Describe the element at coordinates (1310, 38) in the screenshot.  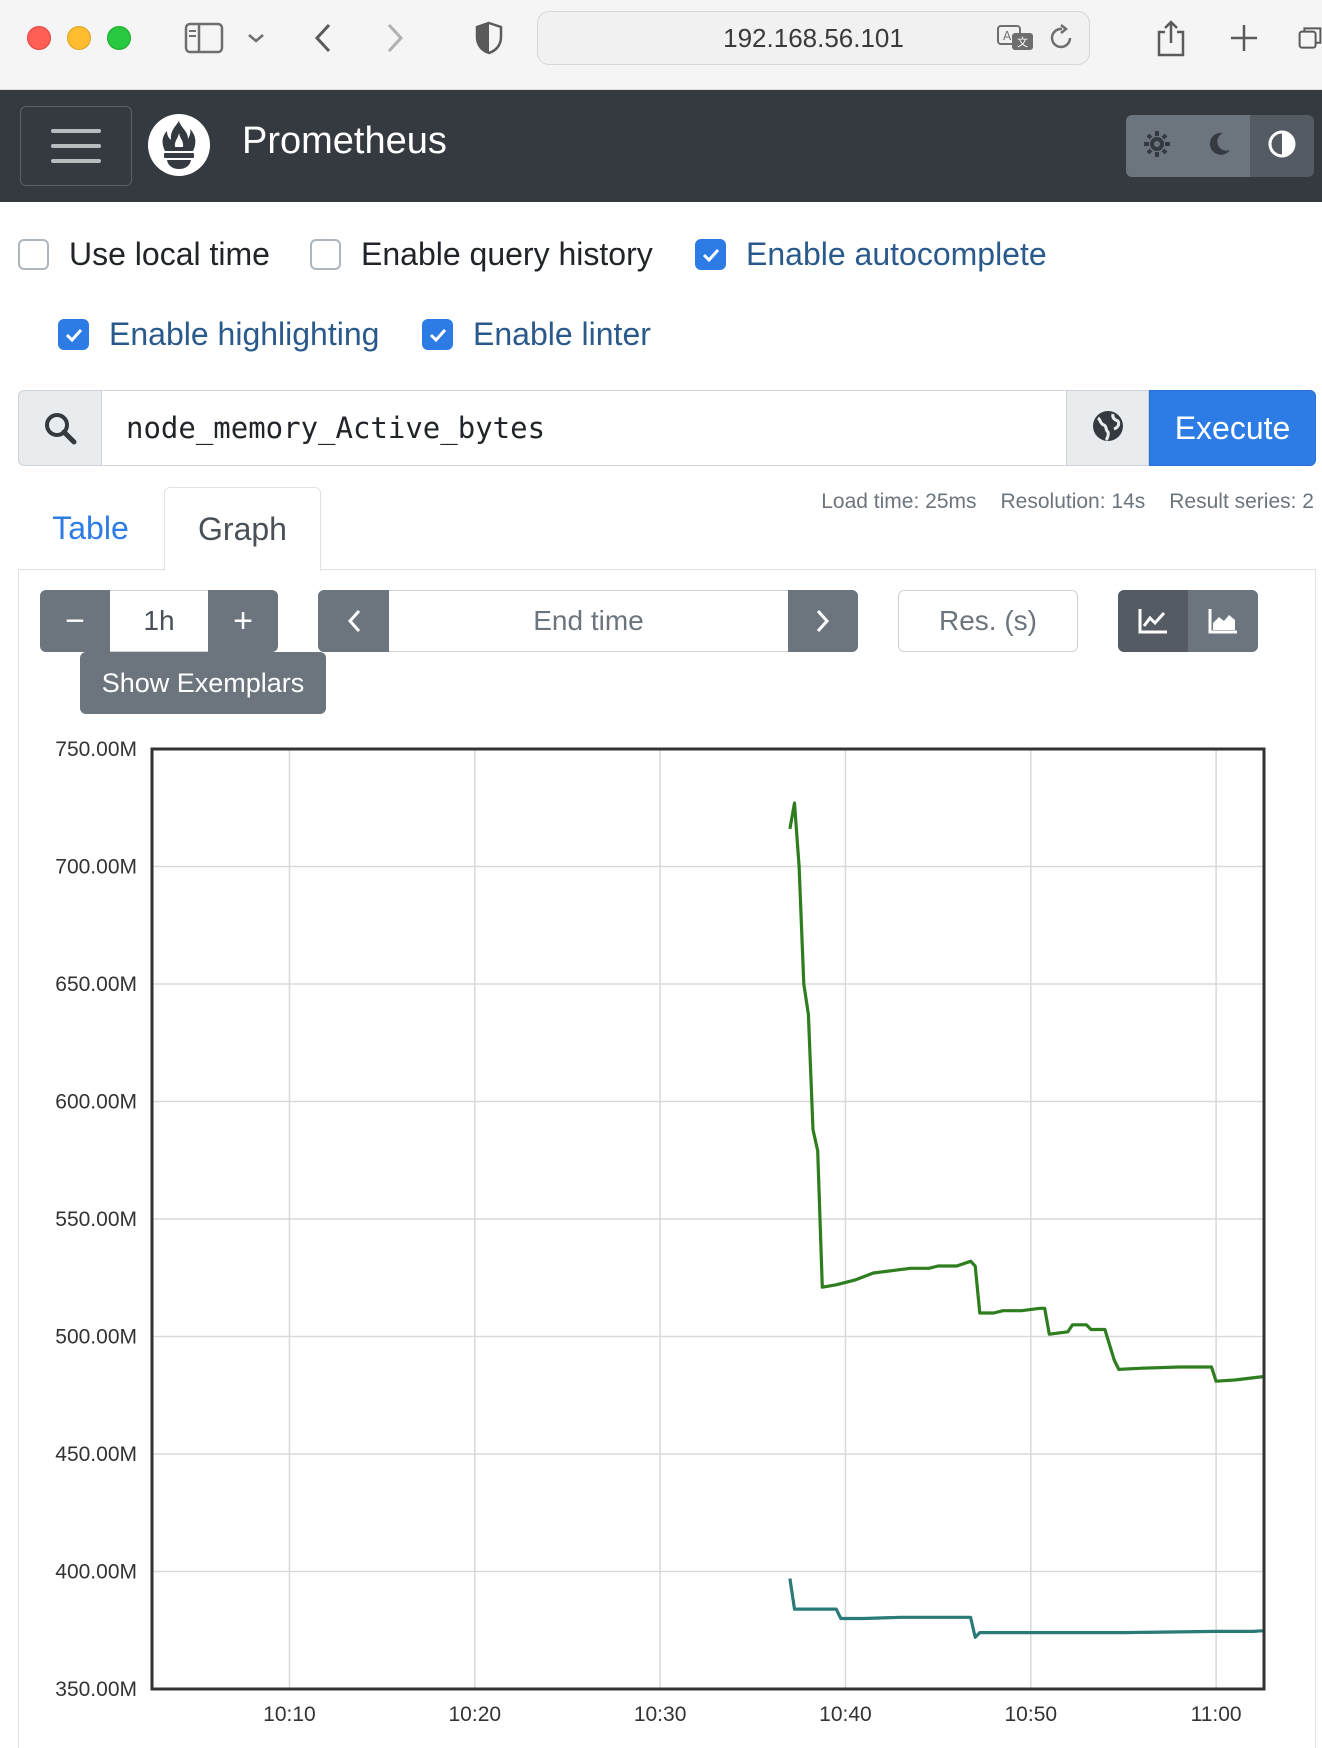
I see `tabs-overview-icon` at that location.